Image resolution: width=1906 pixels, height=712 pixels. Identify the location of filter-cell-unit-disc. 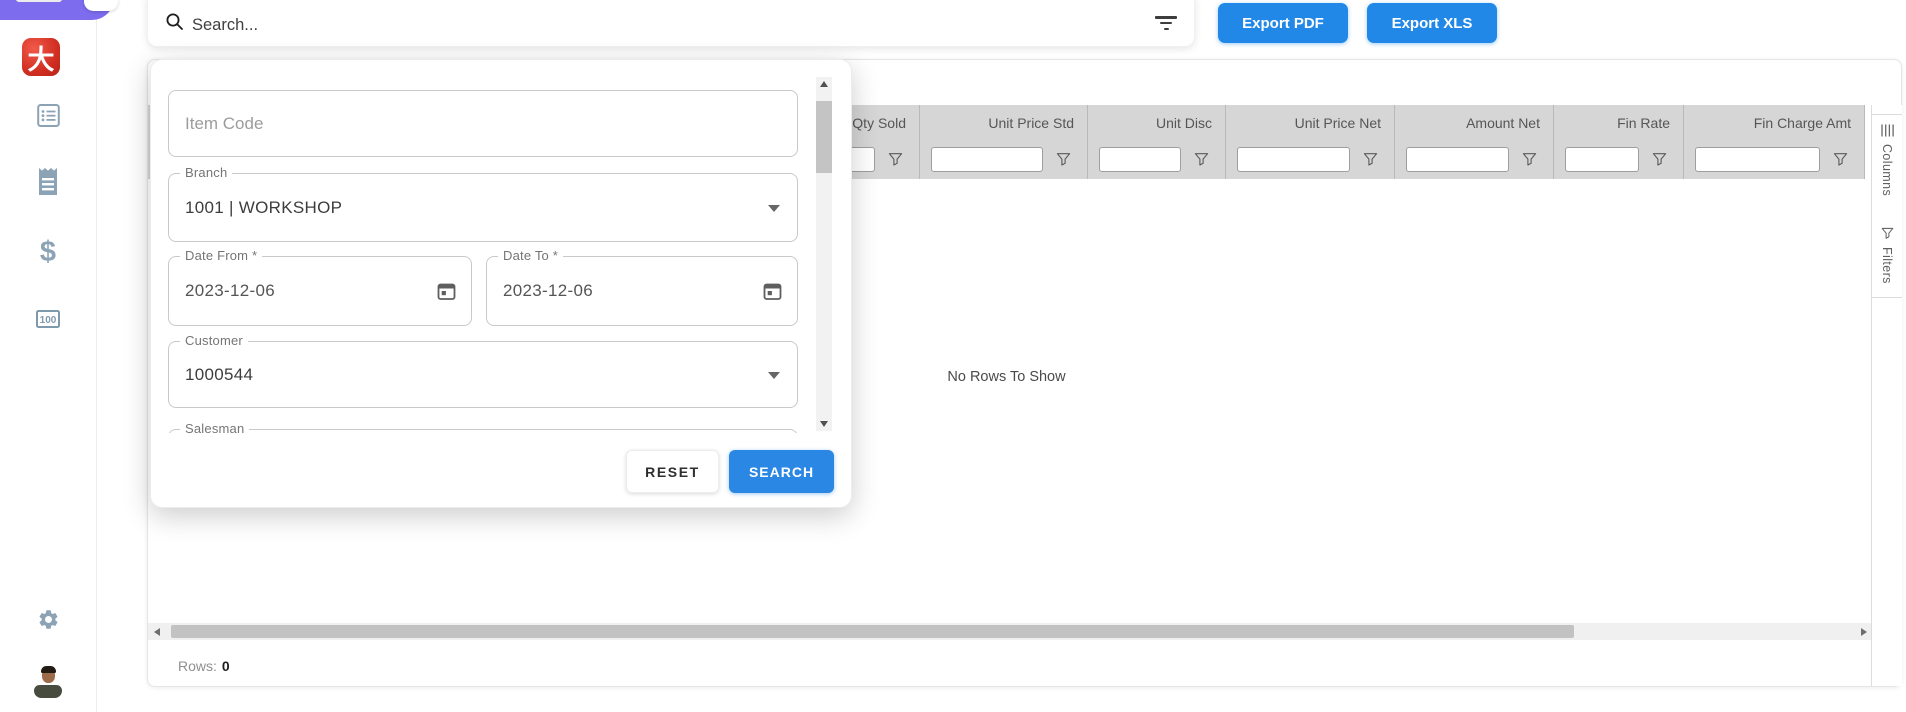
(1157, 159).